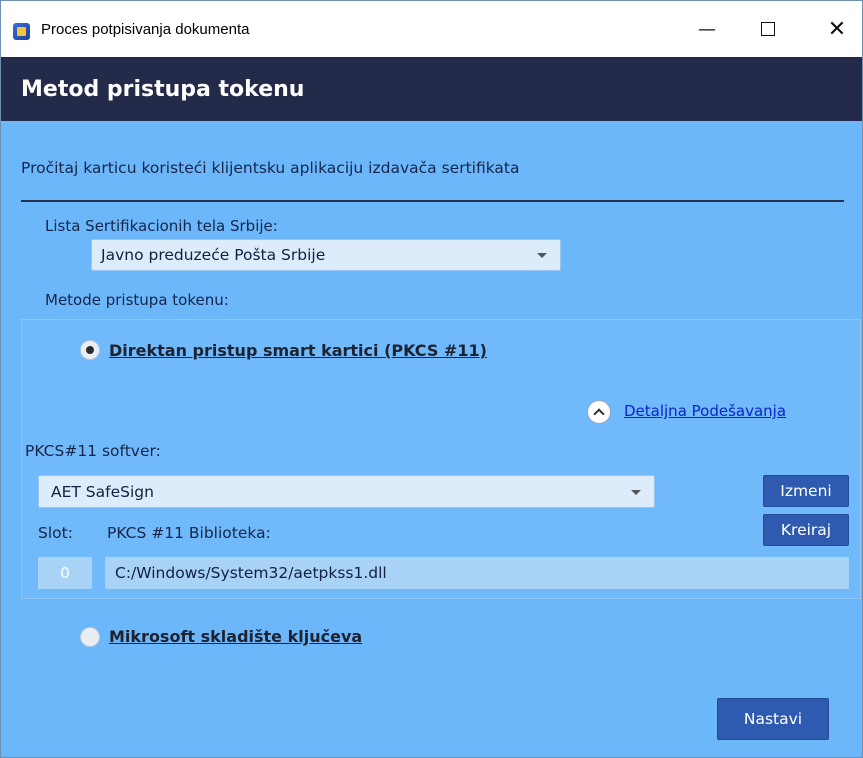  Describe the element at coordinates (431, 29) in the screenshot. I see `title-bar: Proces potpisivanja dokumenta — ✕` at that location.